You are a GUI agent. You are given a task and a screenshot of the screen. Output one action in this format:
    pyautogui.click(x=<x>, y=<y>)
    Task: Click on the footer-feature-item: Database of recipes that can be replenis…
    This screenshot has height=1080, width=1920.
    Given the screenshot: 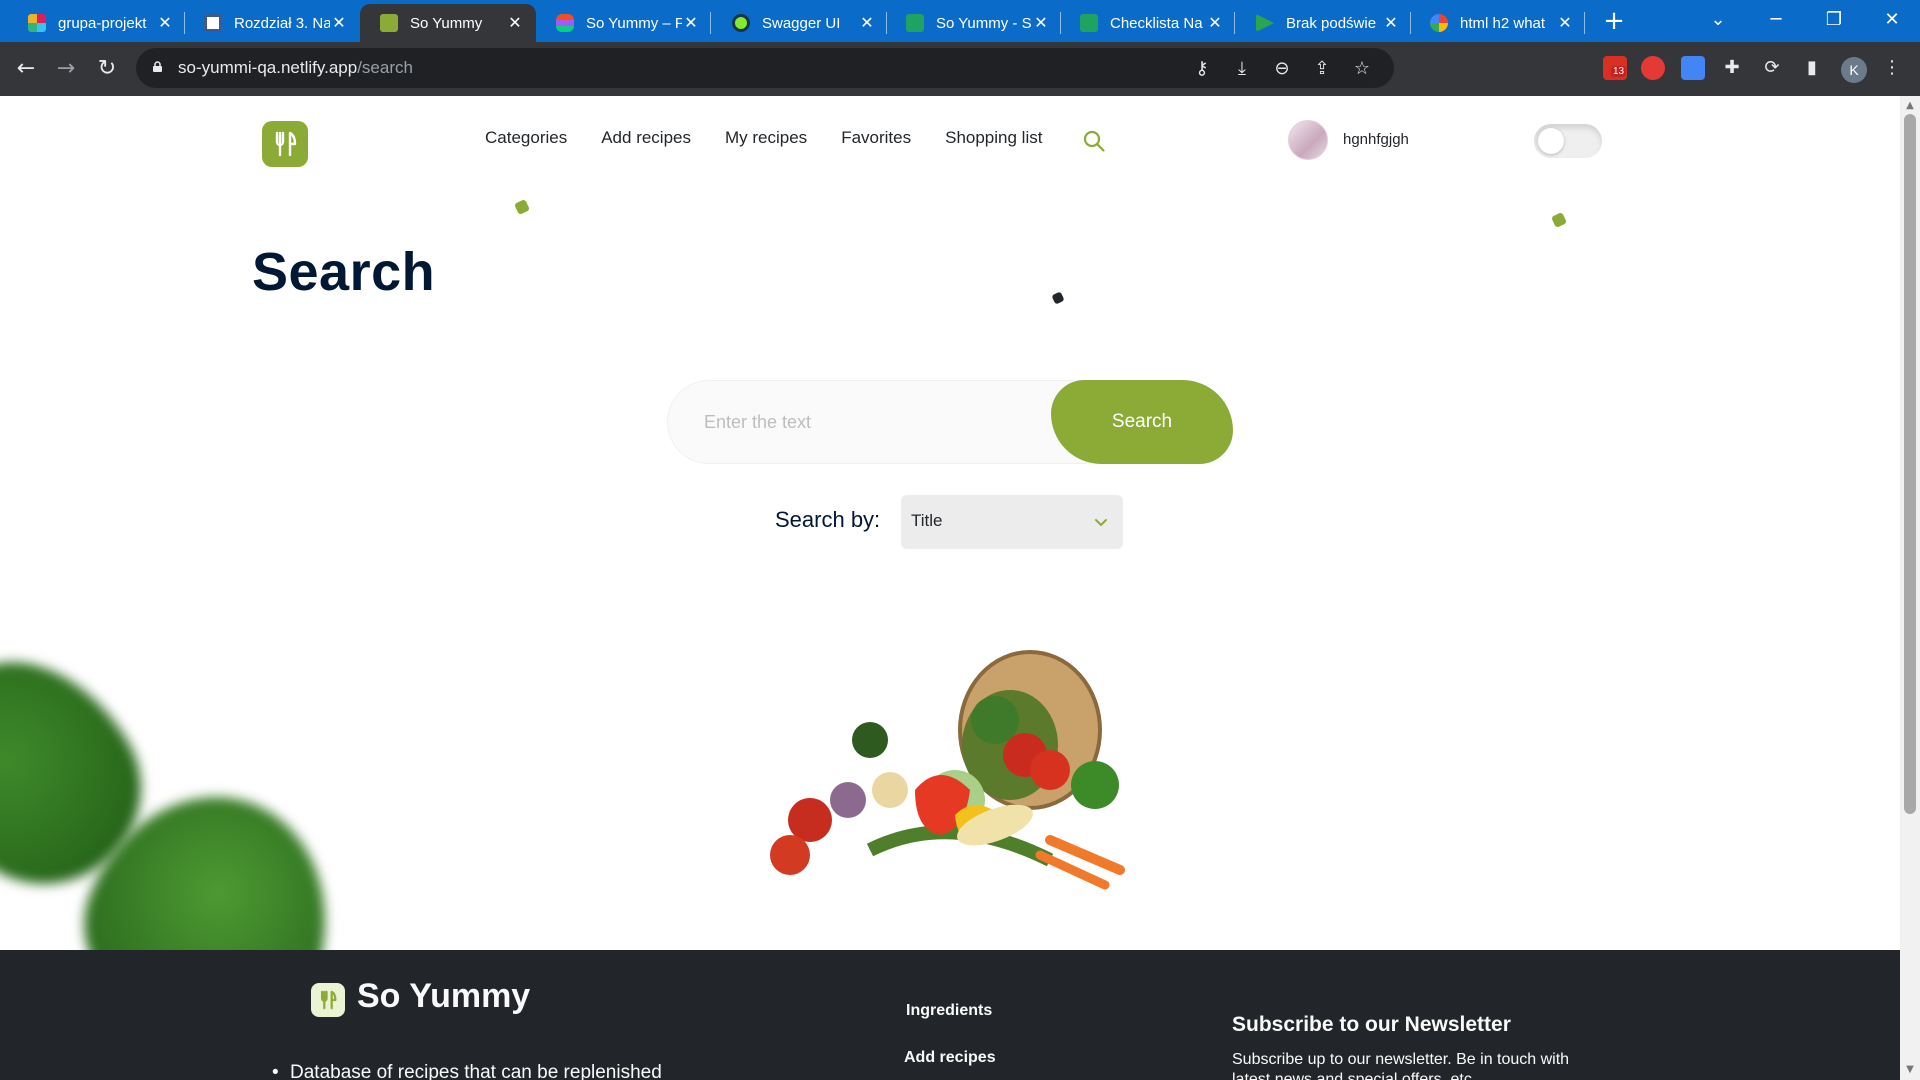 What is the action you would take?
    pyautogui.click(x=467, y=1071)
    